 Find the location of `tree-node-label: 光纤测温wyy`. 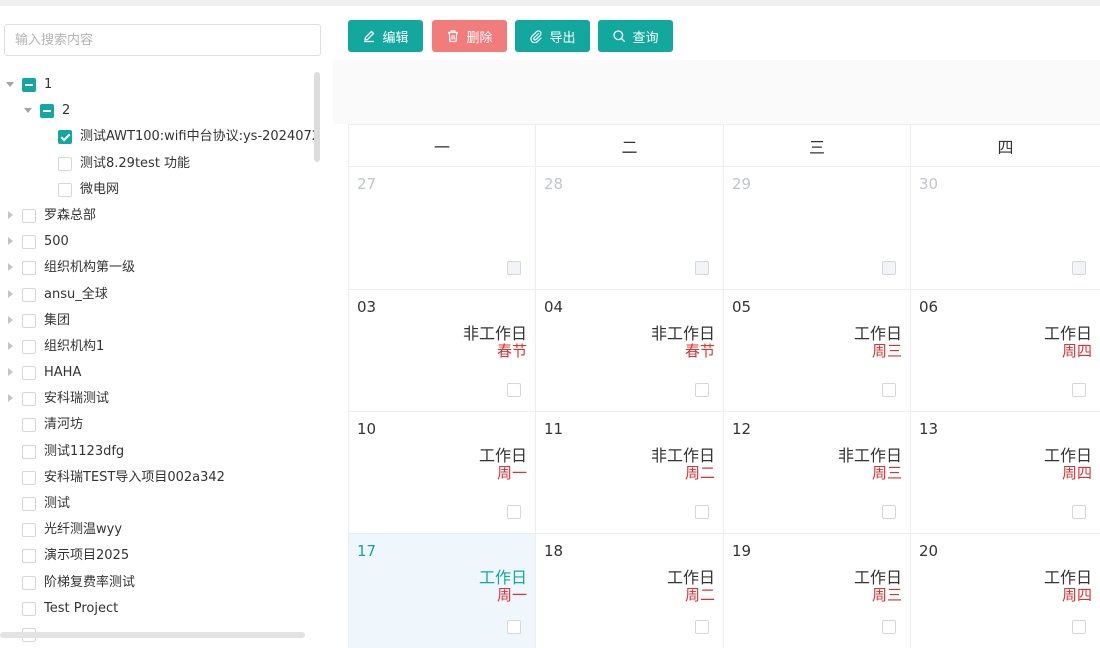

tree-node-label: 光纤测温wyy is located at coordinates (83, 530).